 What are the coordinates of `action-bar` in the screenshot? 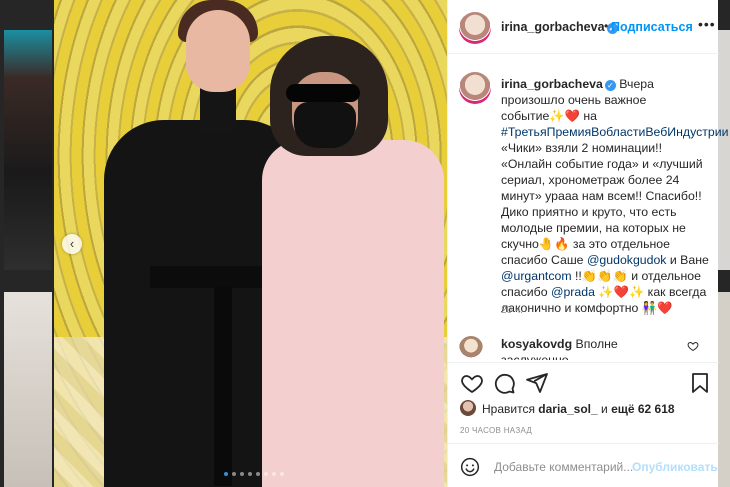 It's located at (583, 382).